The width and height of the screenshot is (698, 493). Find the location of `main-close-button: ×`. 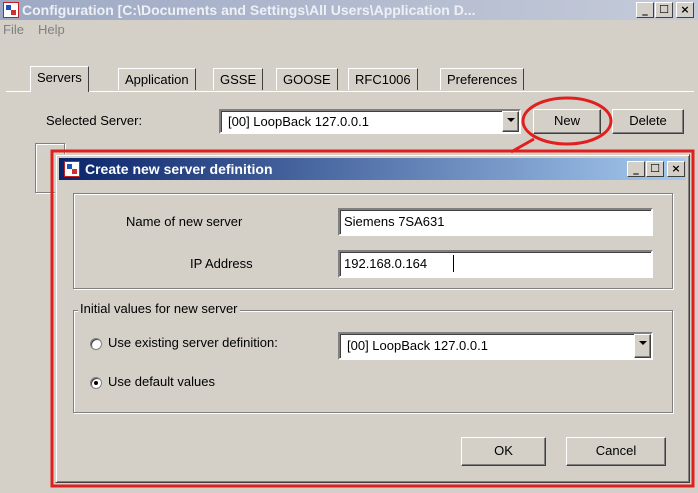

main-close-button: × is located at coordinates (685, 10).